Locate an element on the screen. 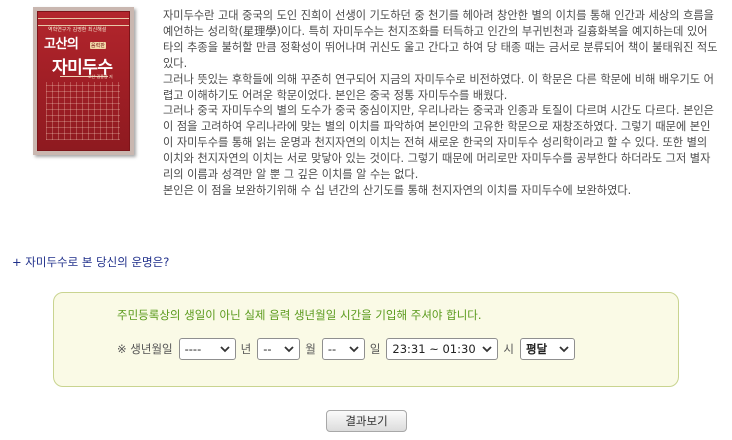  year-unit: 년 is located at coordinates (246, 349).